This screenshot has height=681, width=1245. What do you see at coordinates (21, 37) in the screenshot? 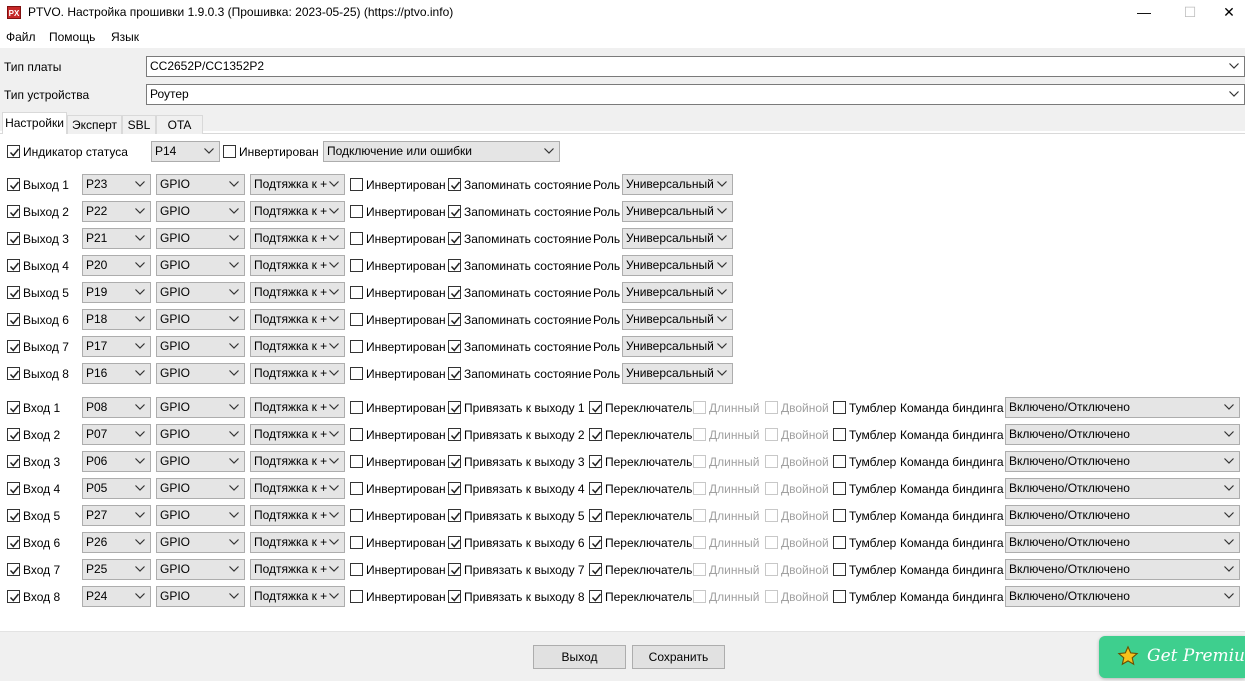
I see `menu-file: Файл` at bounding box center [21, 37].